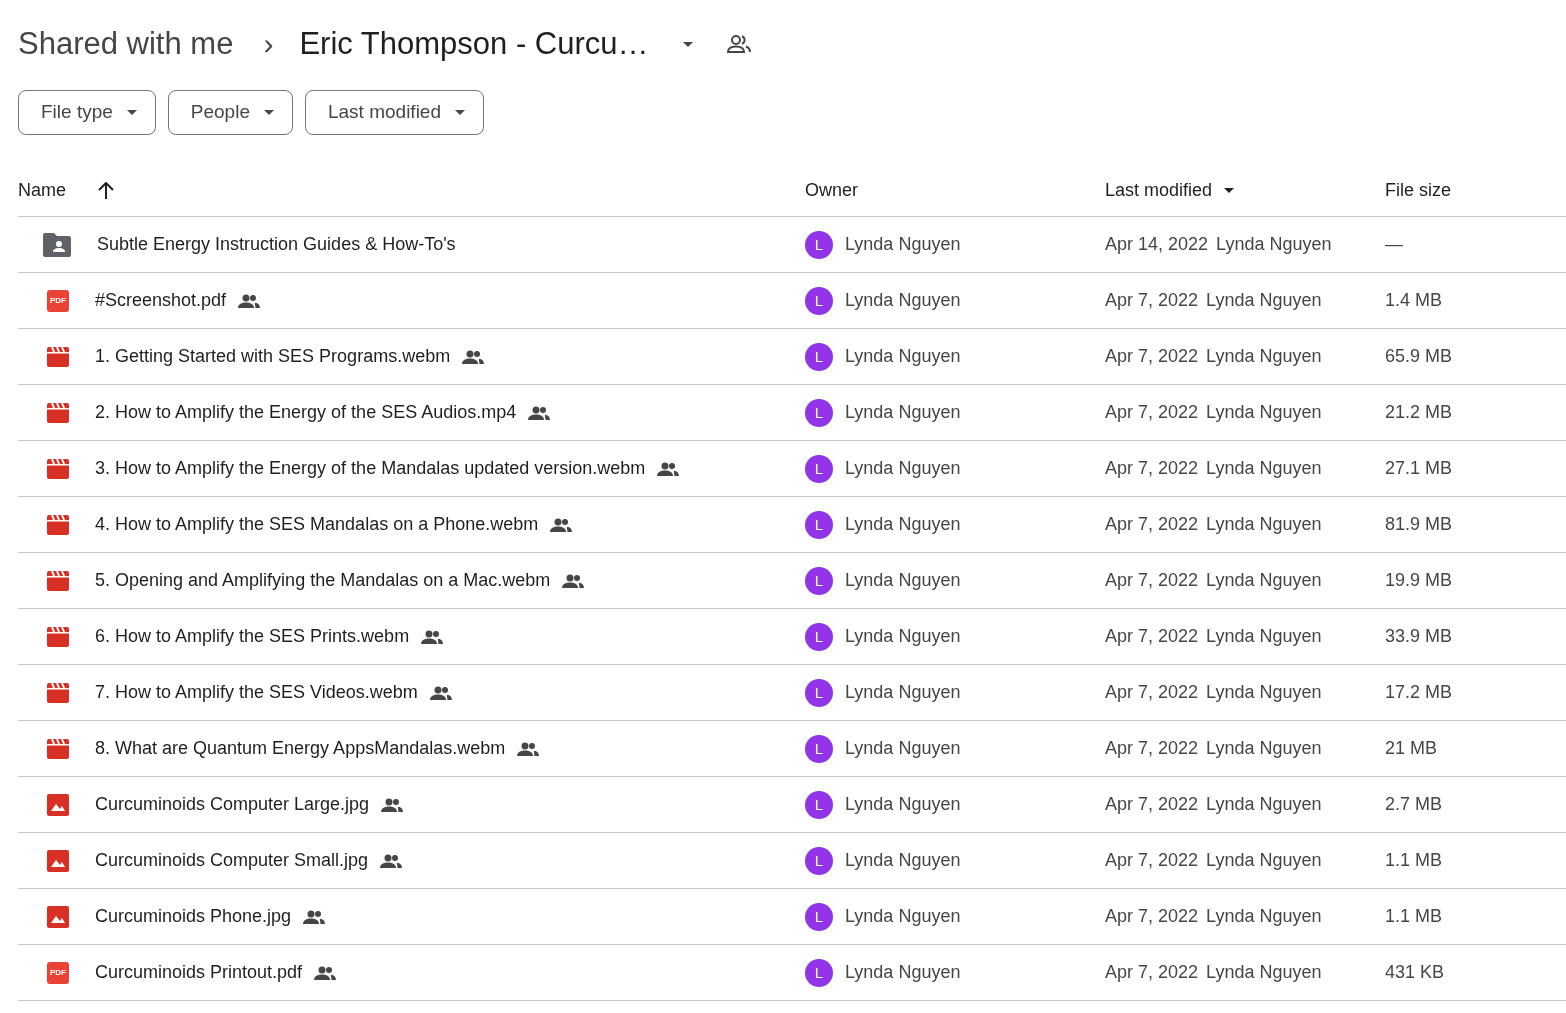 The image size is (1566, 1013). Describe the element at coordinates (232, 860) in the screenshot. I see `file-name: Curcuminoids Computer Small.jpg` at that location.